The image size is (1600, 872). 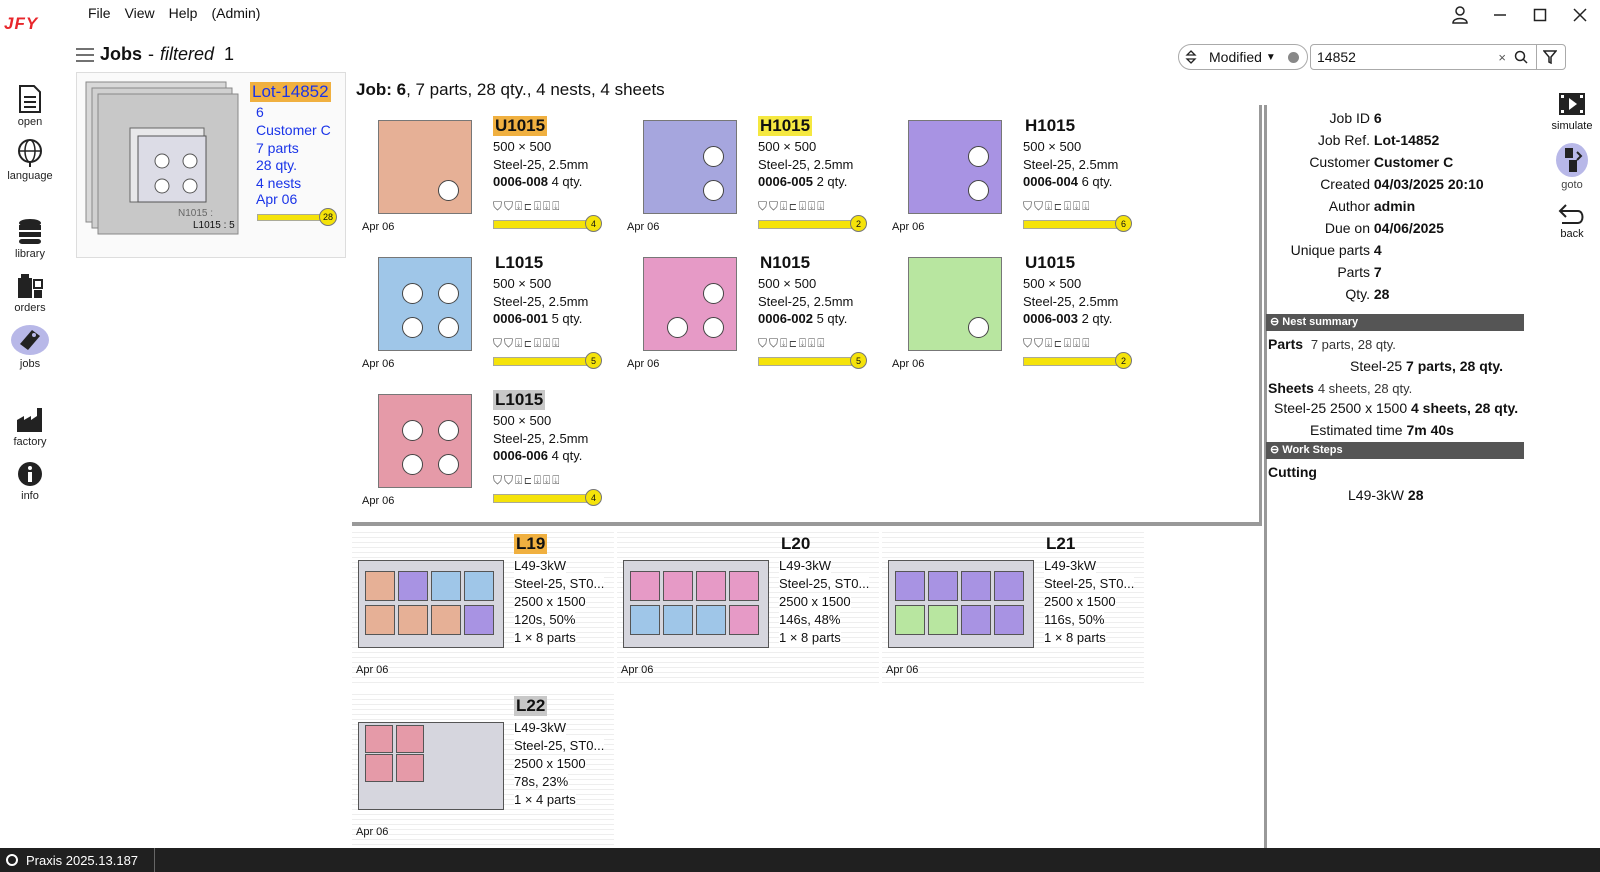 I want to click on simulate-label: simulate, so click(x=1572, y=126).